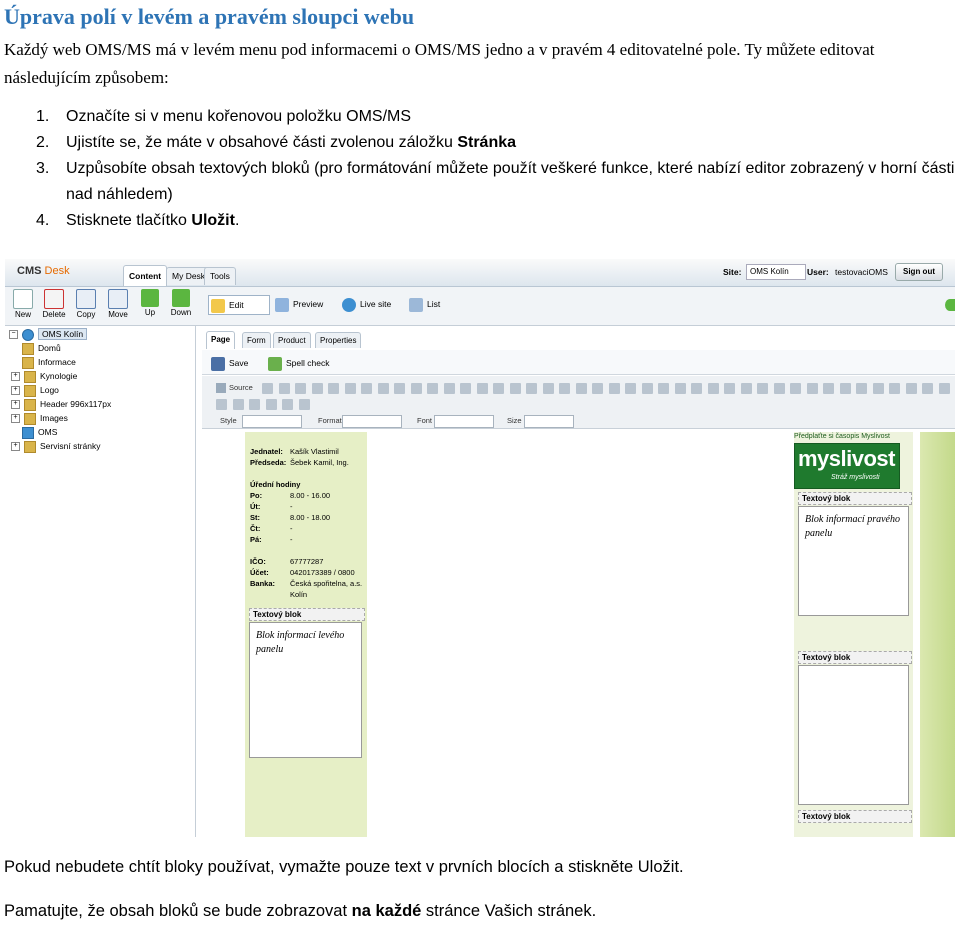 This screenshot has width=960, height=926. Describe the element at coordinates (861, 272) in the screenshot. I see `user-name: testovaciOMS` at that location.